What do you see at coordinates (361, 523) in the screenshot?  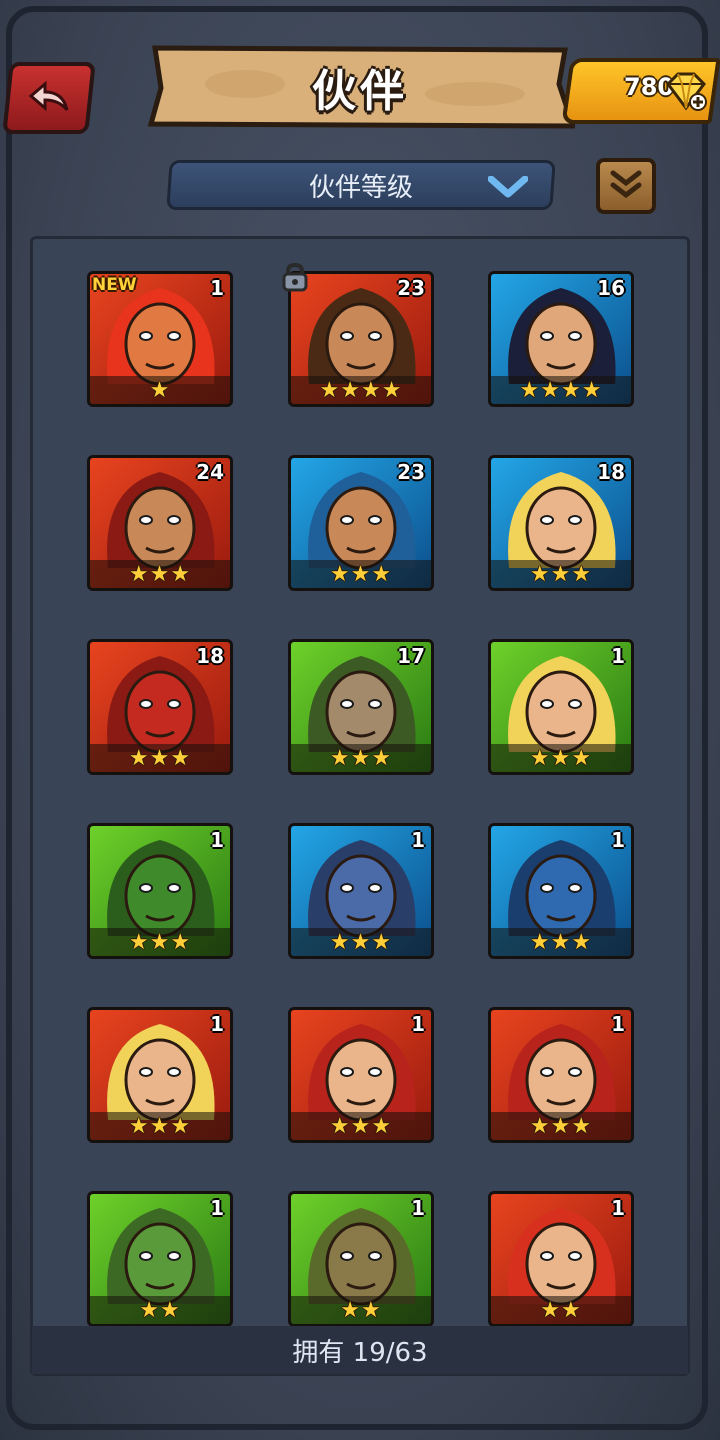 I see `companion-card: 23 ★★★` at bounding box center [361, 523].